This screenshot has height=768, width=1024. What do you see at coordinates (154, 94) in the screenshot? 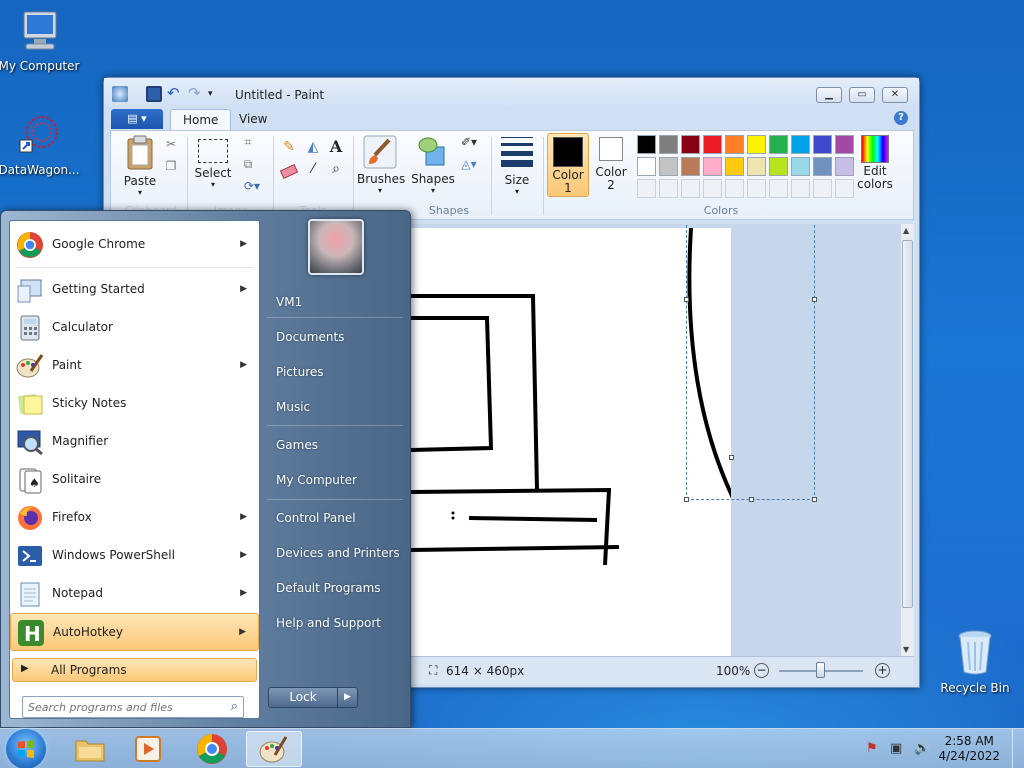
I see `save-icon` at bounding box center [154, 94].